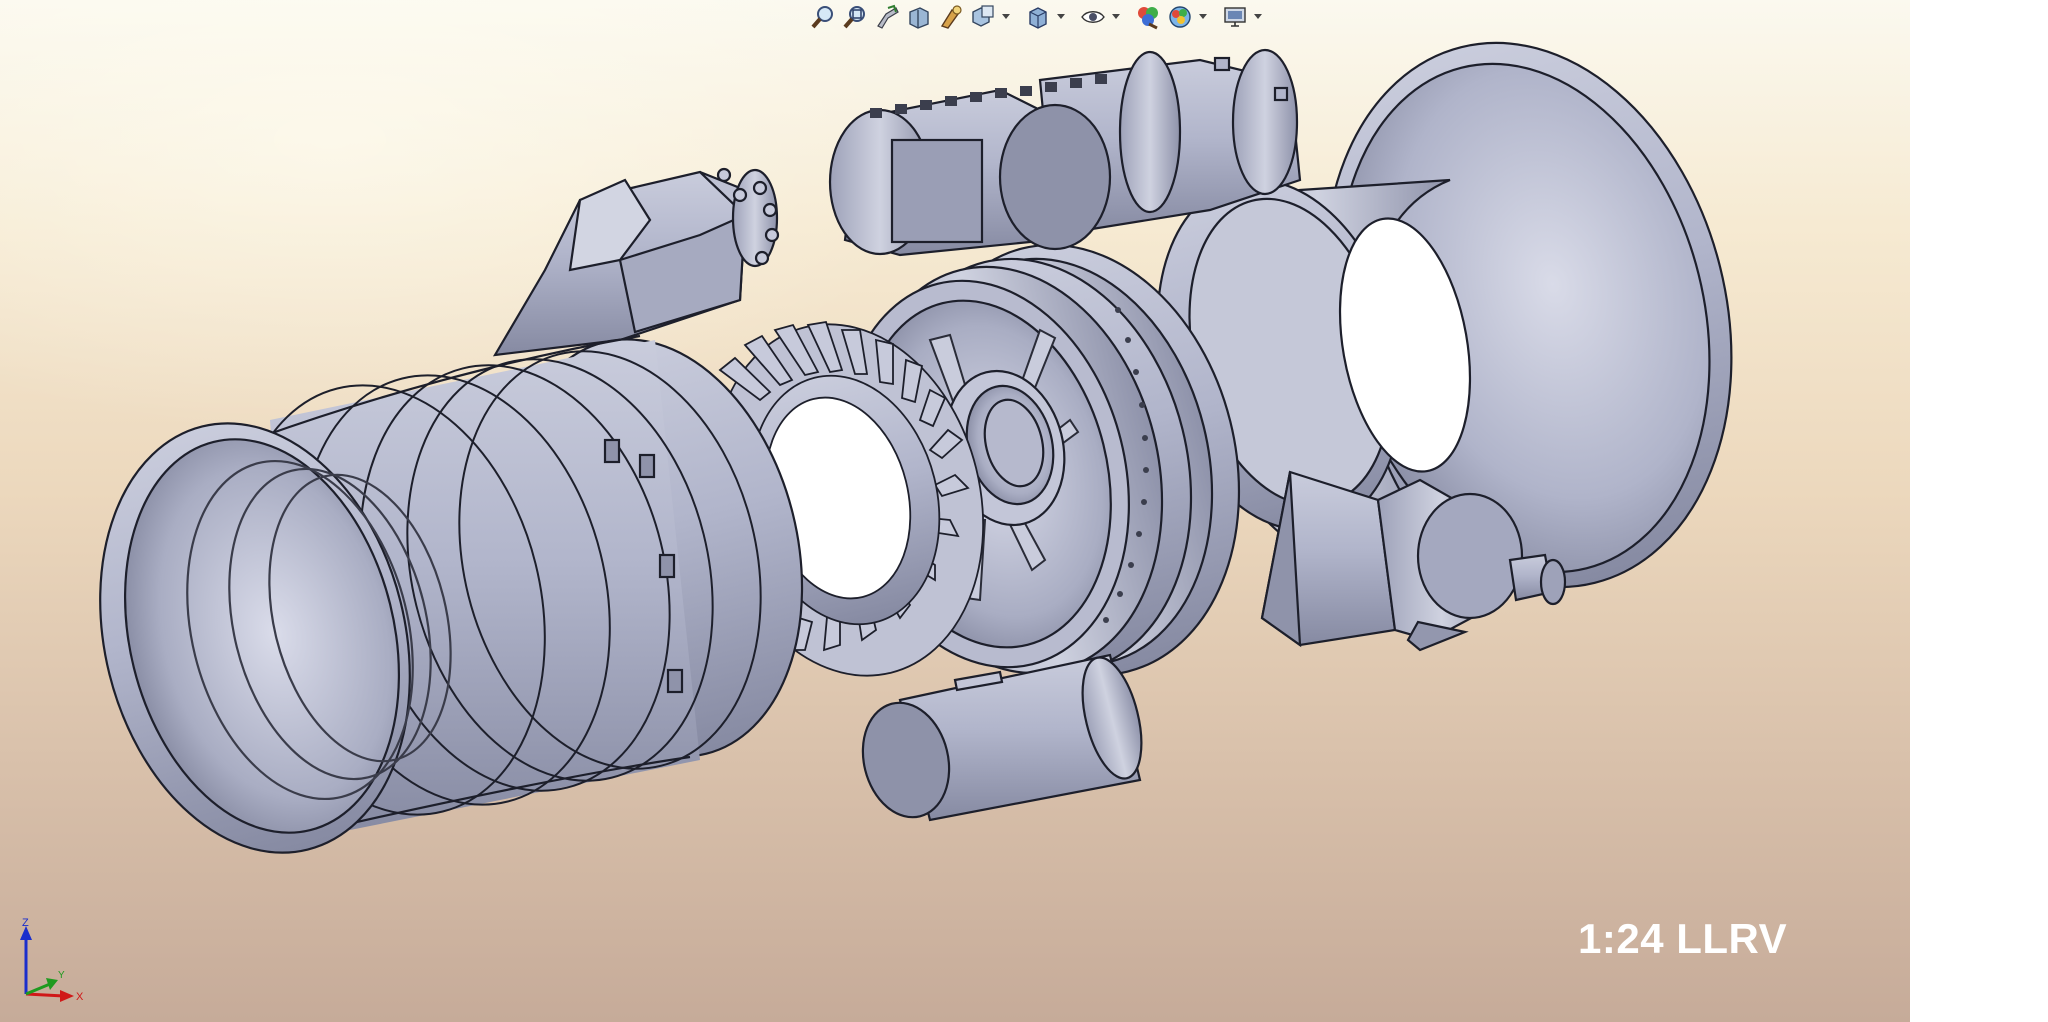 The width and height of the screenshot is (2048, 1022). I want to click on hide-show-items-icon, so click(1093, 17).